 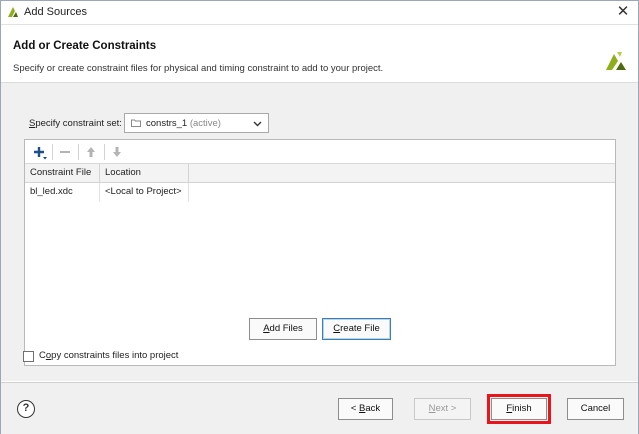 What do you see at coordinates (26, 409) in the screenshot?
I see `help-icon: ?` at bounding box center [26, 409].